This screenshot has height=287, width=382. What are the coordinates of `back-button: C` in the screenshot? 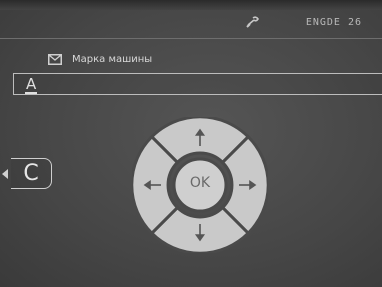 It's located at (27, 173).